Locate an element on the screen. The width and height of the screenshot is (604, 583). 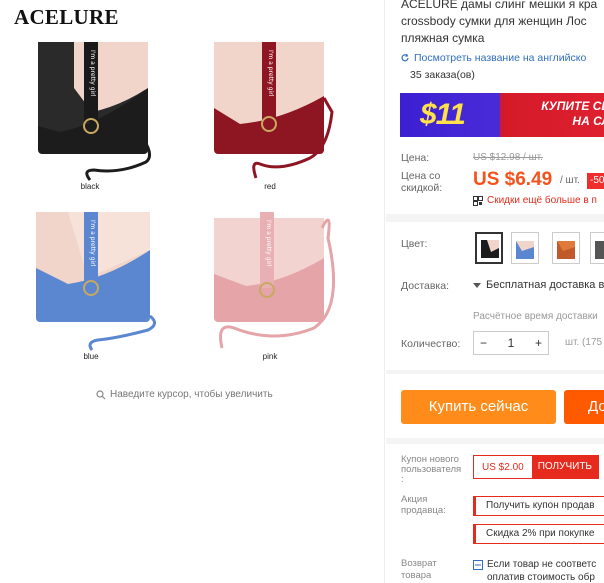
coupon-label-line-2: пользователя is located at coordinates (431, 469).